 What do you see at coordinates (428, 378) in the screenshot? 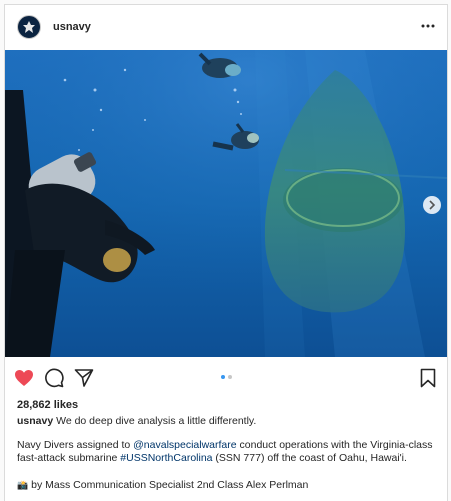
I see `bookmark-icon` at bounding box center [428, 378].